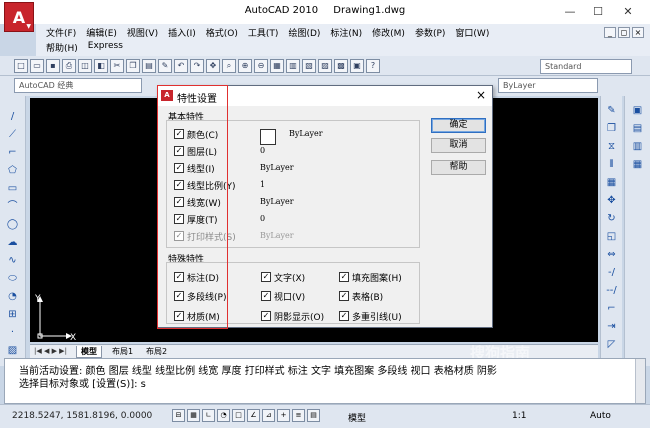  Describe the element at coordinates (12, 206) in the screenshot. I see `arc-icon: ⌒` at that location.